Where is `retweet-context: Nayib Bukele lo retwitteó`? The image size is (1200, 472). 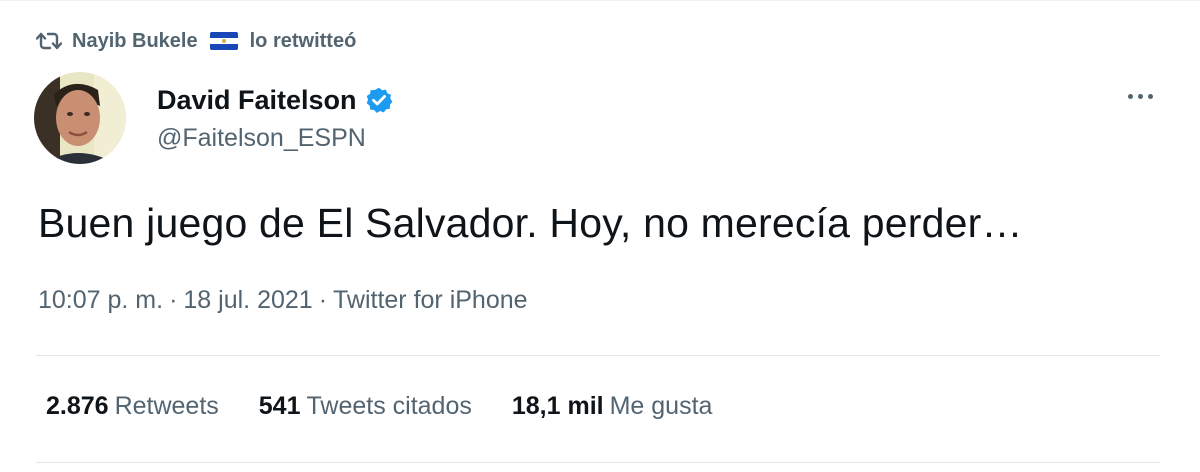
retweet-context: Nayib Bukele lo retwitteó is located at coordinates (196, 41).